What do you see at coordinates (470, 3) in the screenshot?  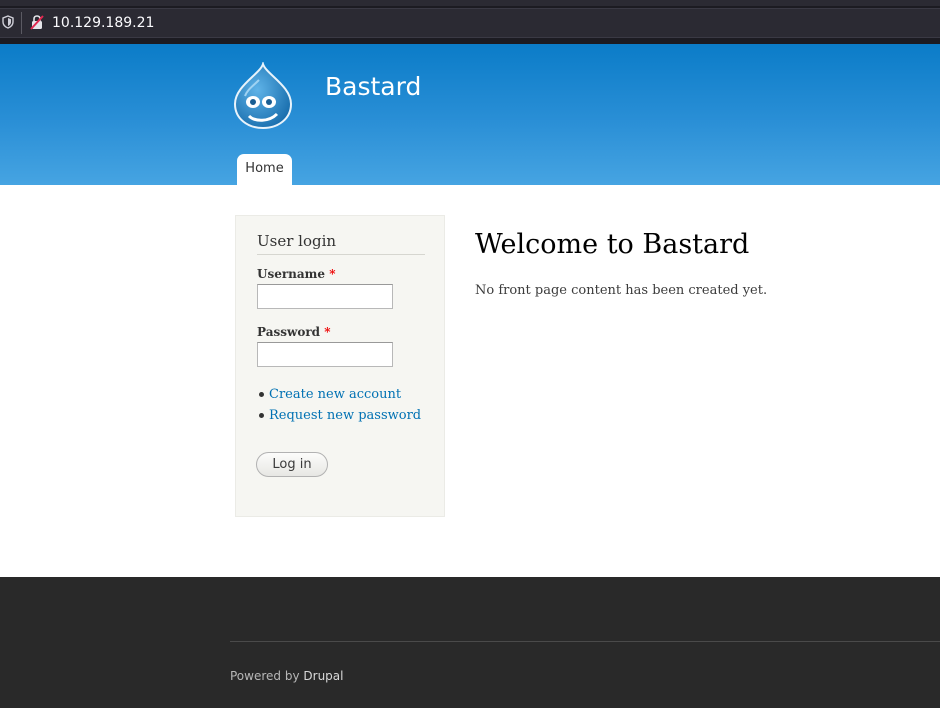 I see `tab-strip` at bounding box center [470, 3].